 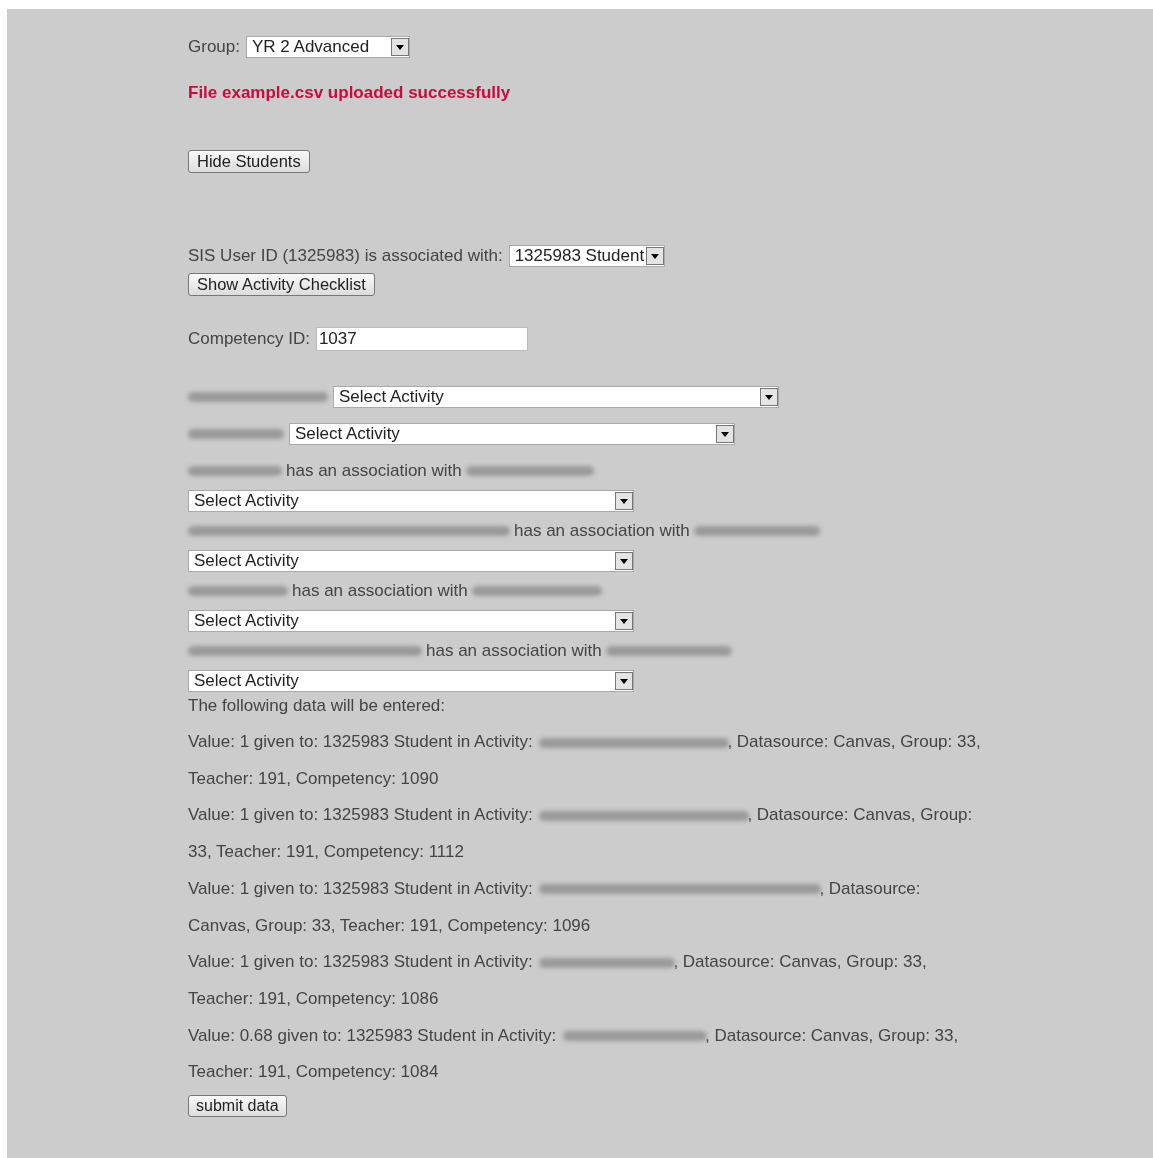 I want to click on competency-label: Competency ID:, so click(x=249, y=339).